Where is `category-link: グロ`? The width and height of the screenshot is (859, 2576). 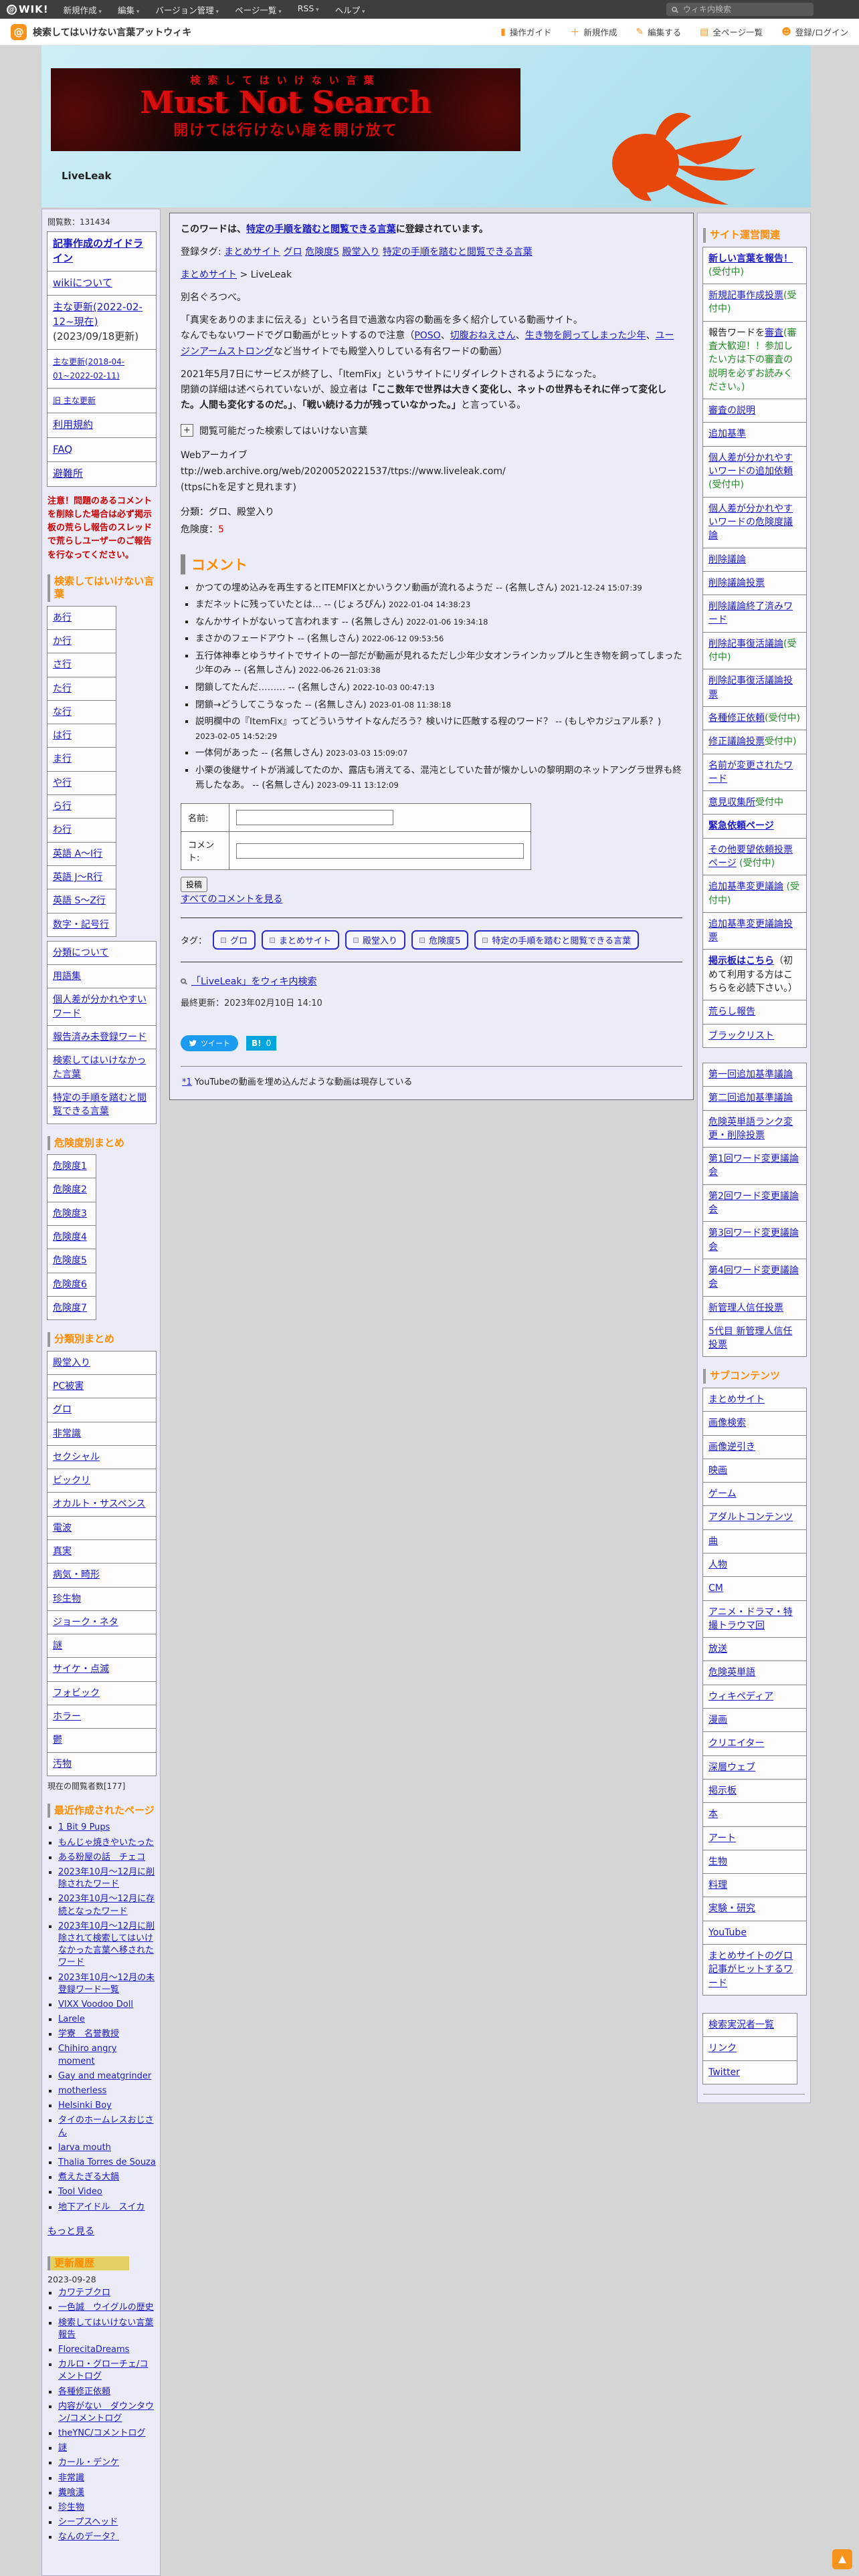 category-link: グロ is located at coordinates (63, 1409).